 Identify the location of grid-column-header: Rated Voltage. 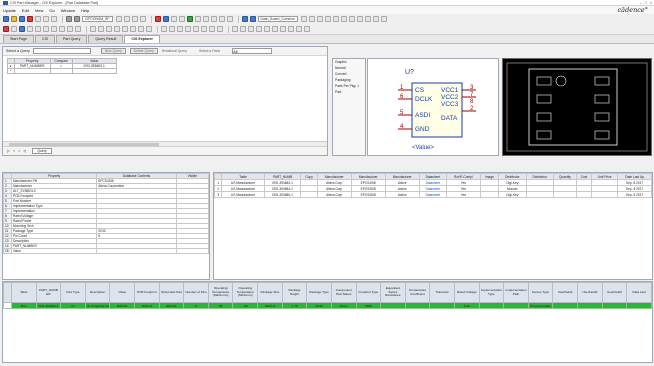
(466, 292).